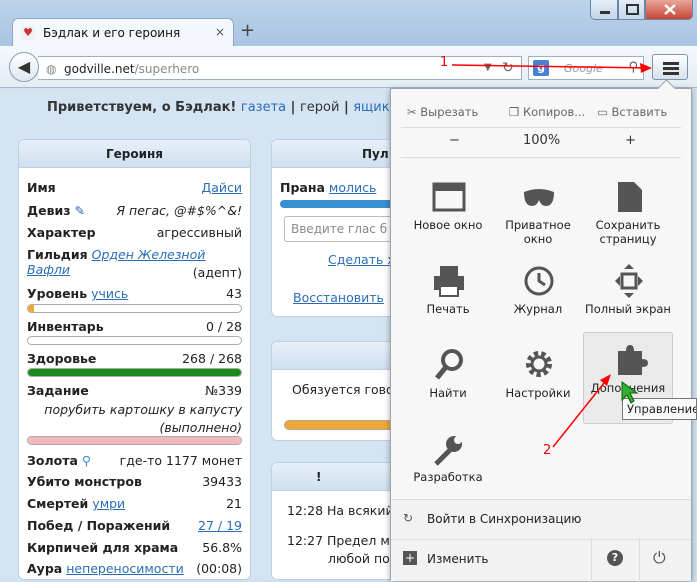 The image size is (697, 582). What do you see at coordinates (547, 450) in the screenshot?
I see `annotation-label-2: 2` at bounding box center [547, 450].